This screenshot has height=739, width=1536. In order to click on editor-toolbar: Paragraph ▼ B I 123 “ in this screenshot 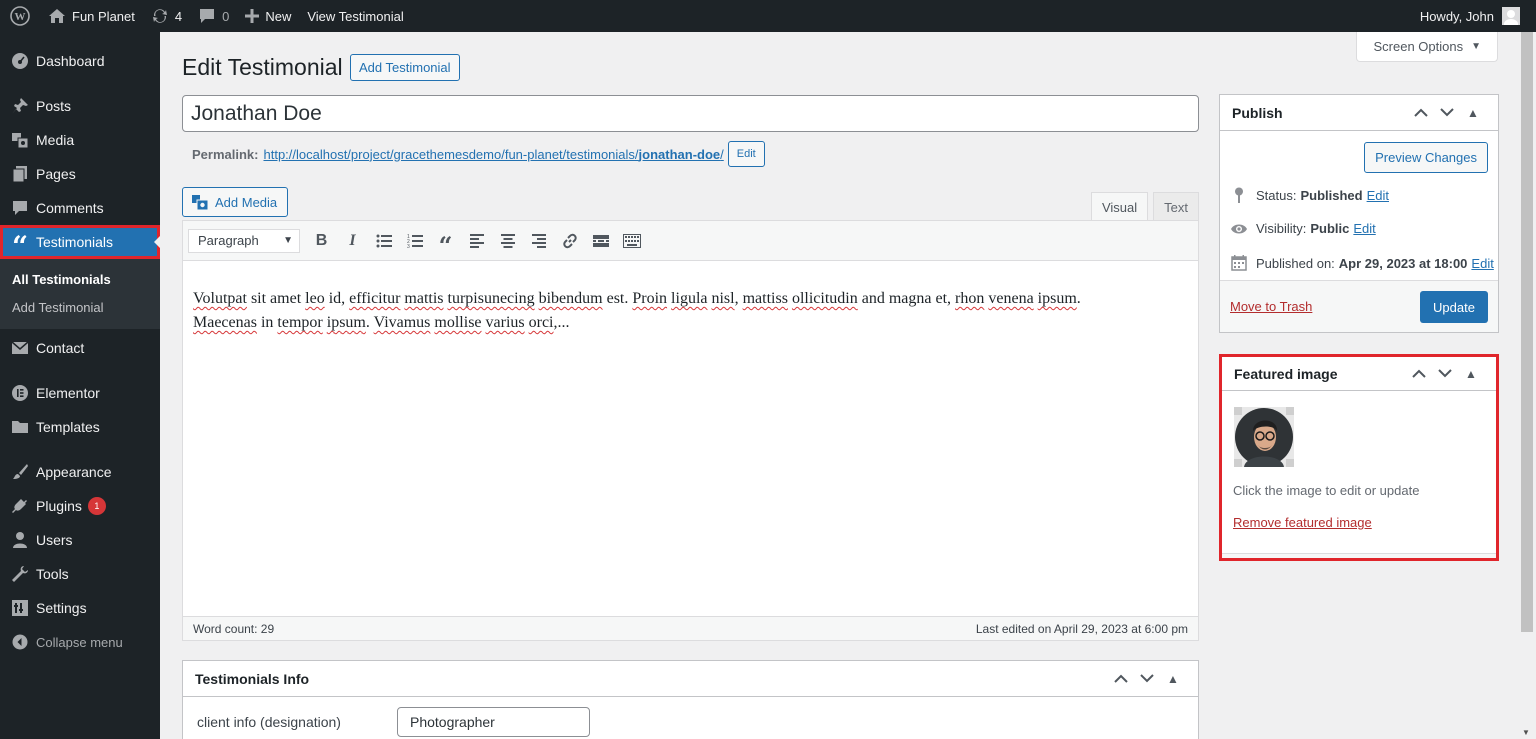, I will do `click(690, 241)`.